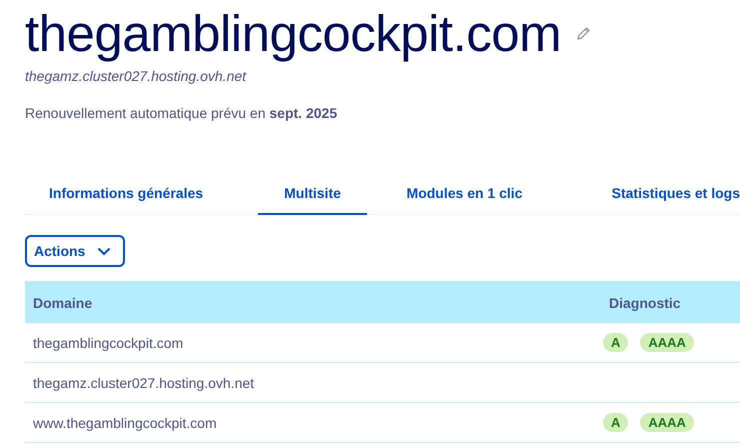 The width and height of the screenshot is (740, 444). What do you see at coordinates (108, 342) in the screenshot?
I see `table-cell-text: thegamblingcockpit.com` at bounding box center [108, 342].